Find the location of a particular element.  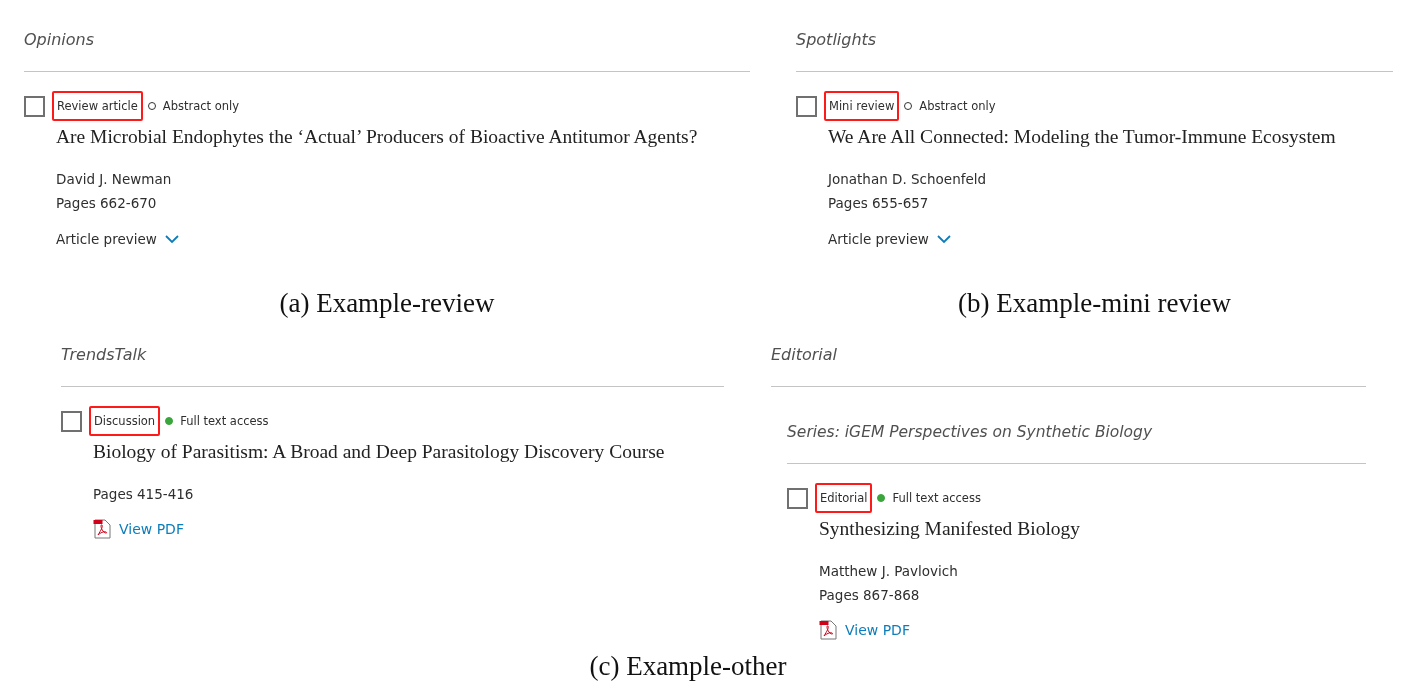

figure-caption: (a) Example-review is located at coordinates (387, 303).